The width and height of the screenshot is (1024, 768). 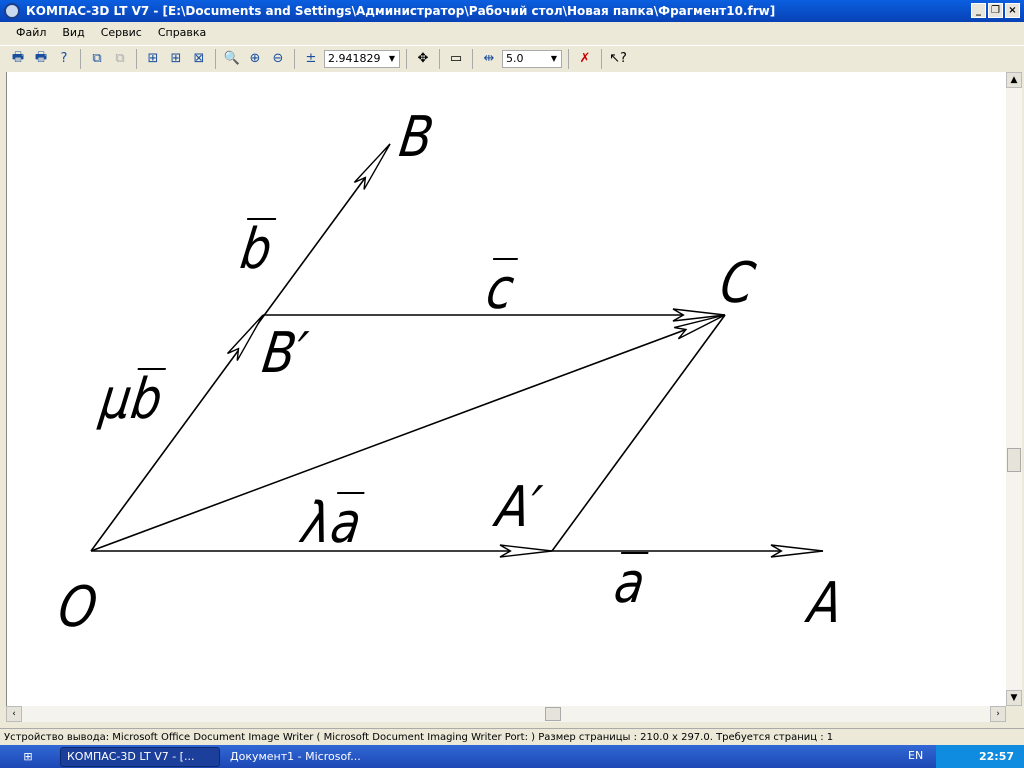 What do you see at coordinates (97, 59) in the screenshot?
I see `add-sheet-icon: ⧉` at bounding box center [97, 59].